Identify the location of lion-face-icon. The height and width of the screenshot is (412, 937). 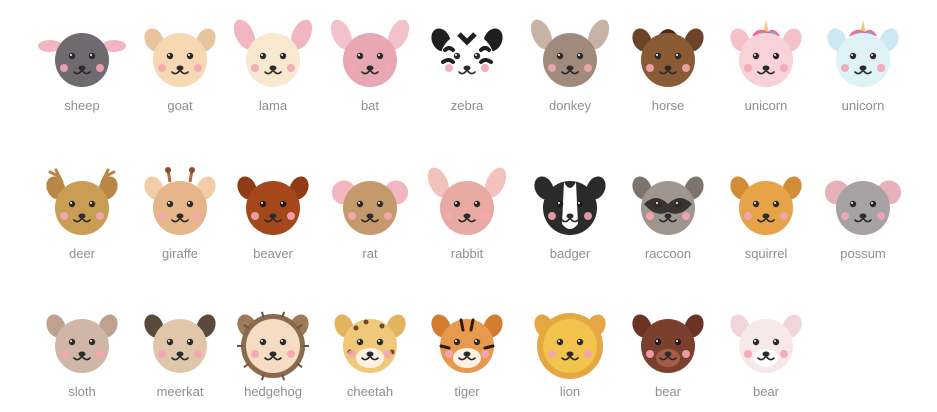
(570, 346).